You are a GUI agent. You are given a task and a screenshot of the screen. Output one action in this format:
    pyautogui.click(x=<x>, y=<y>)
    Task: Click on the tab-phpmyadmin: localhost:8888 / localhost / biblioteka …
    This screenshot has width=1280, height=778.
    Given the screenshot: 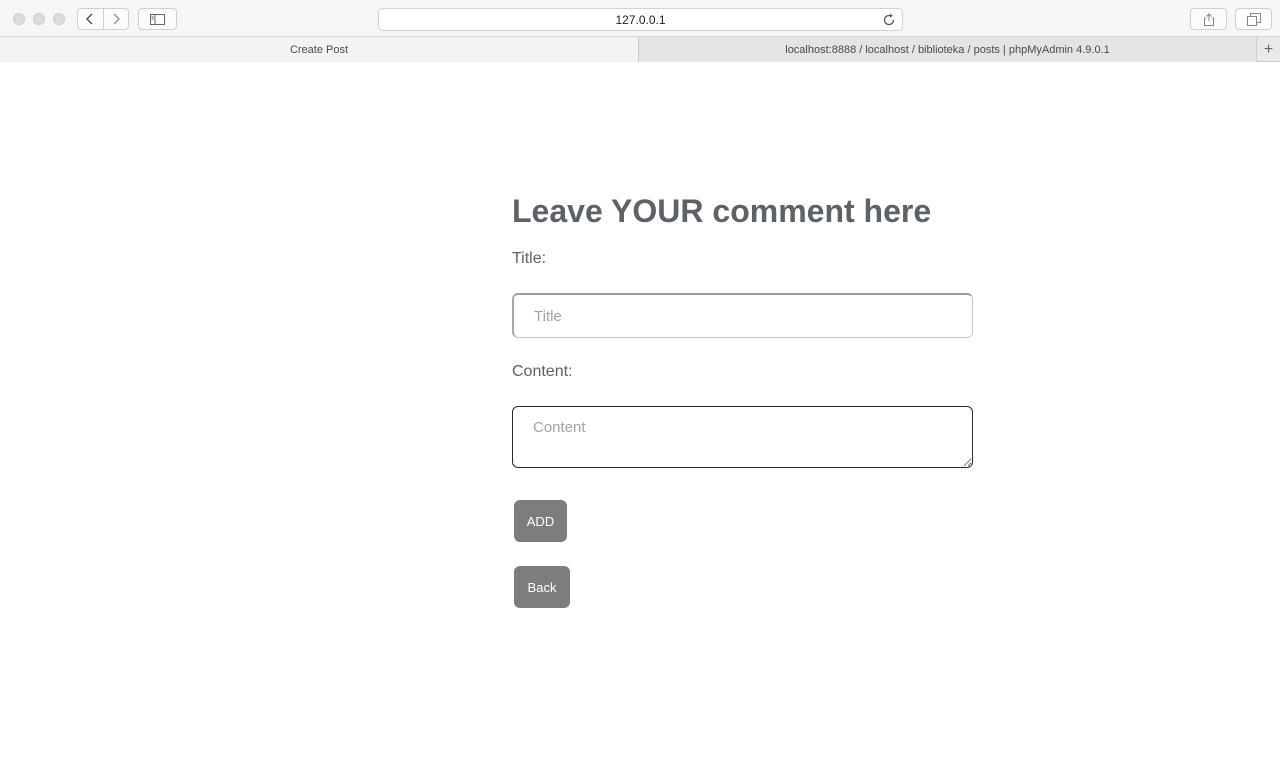 What is the action you would take?
    pyautogui.click(x=947, y=49)
    